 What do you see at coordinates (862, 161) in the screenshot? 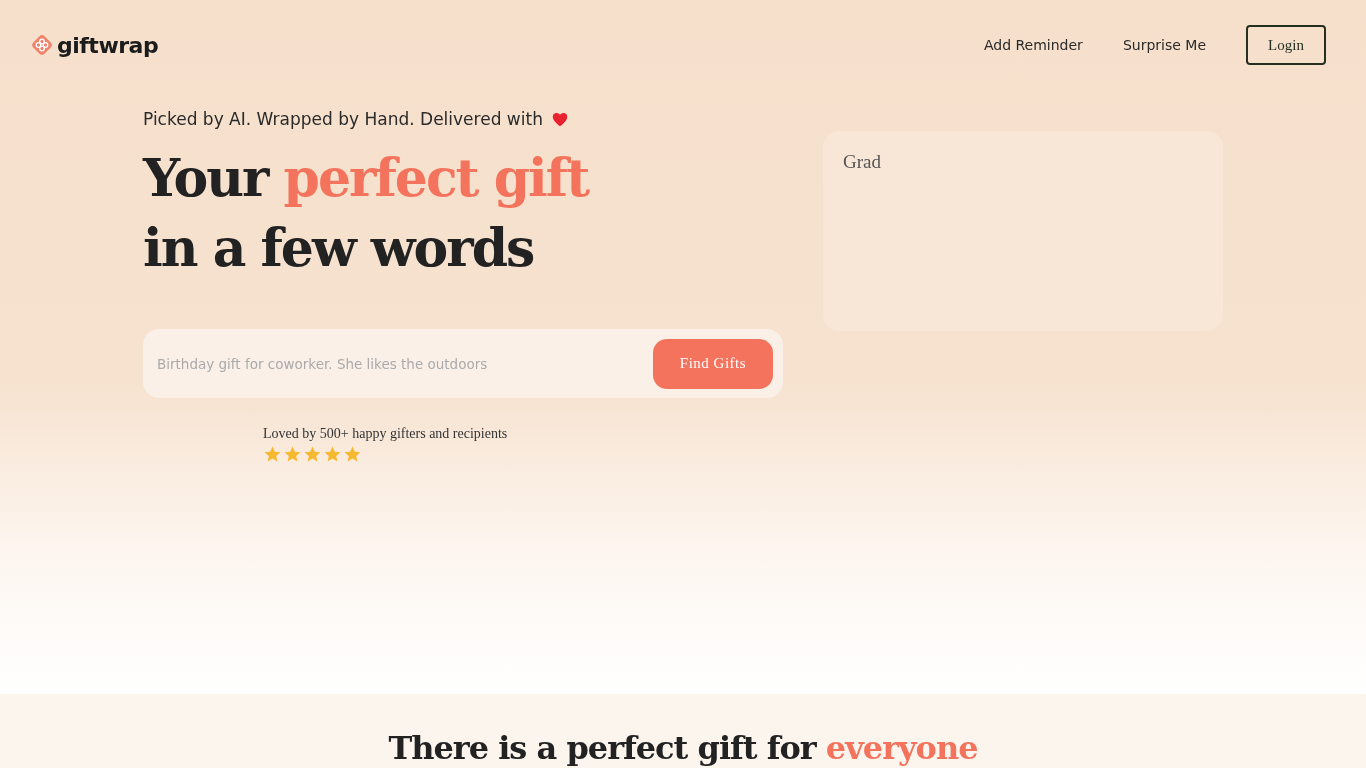
I see `card-text: Grad` at bounding box center [862, 161].